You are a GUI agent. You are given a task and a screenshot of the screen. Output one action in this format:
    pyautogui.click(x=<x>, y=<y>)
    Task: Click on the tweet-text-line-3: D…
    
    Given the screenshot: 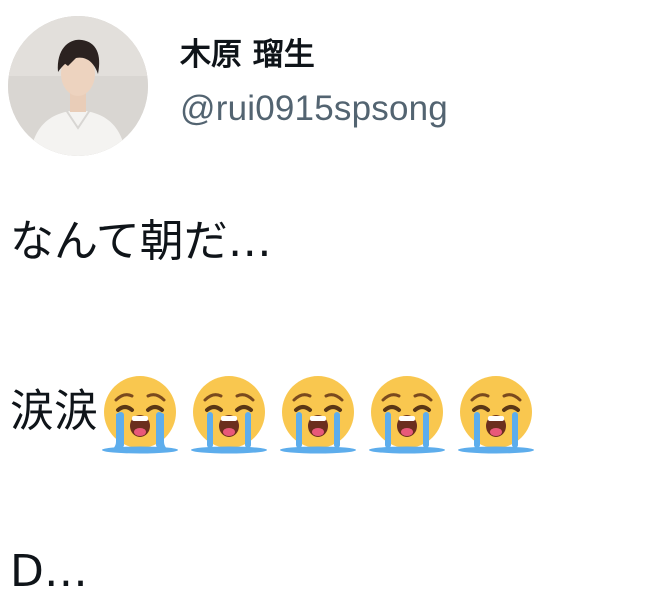 What is the action you would take?
    pyautogui.click(x=49, y=571)
    